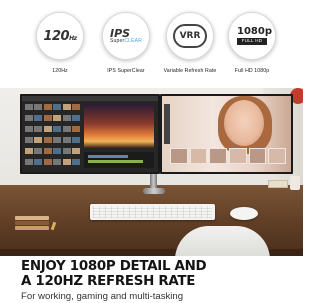  What do you see at coordinates (119, 160) in the screenshot?
I see `editor-timeline` at bounding box center [119, 160].